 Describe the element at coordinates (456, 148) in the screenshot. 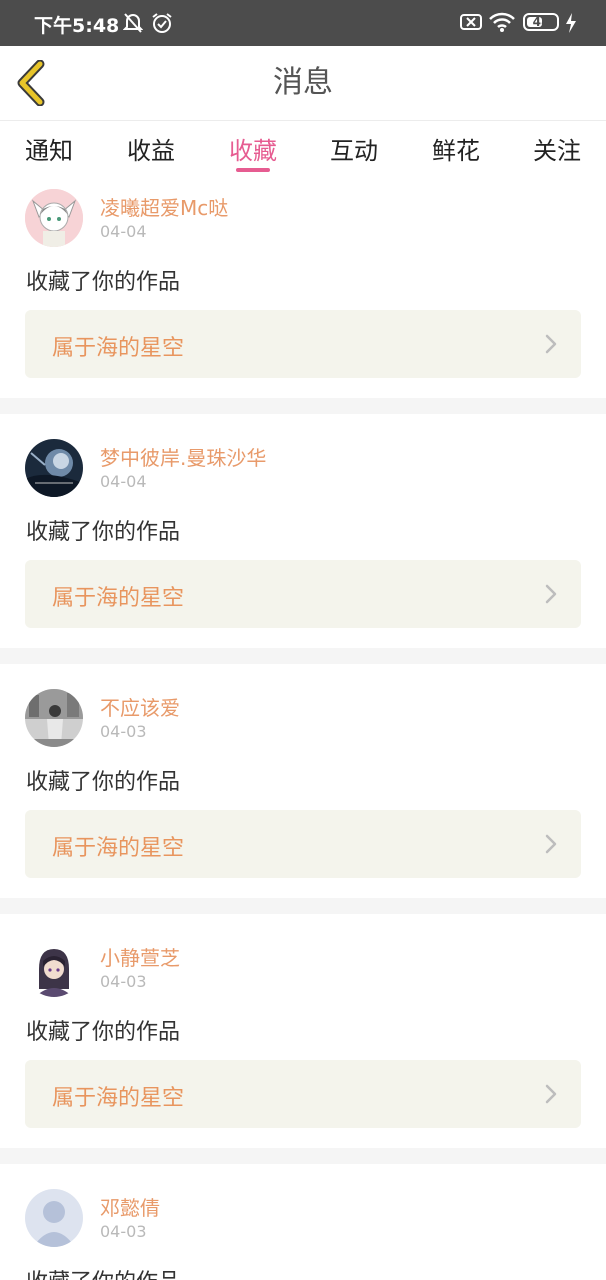

I see `tab-flowers: 鲜花` at that location.